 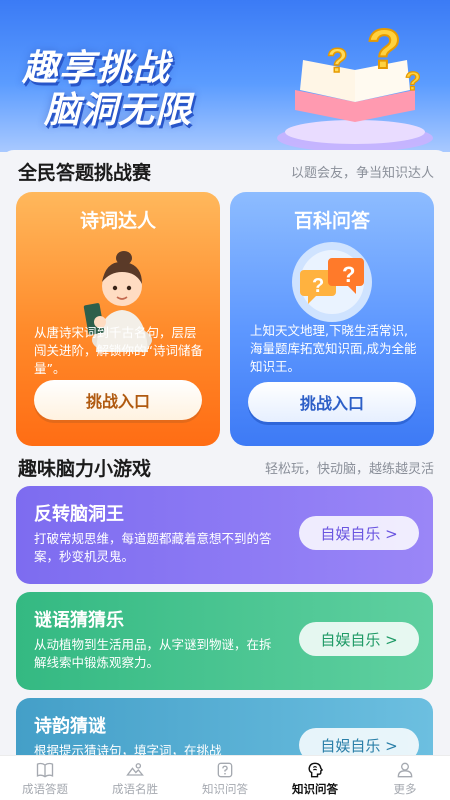 What do you see at coordinates (362, 173) in the screenshot?
I see `challenge-section-subtitle: 以题会友，争当知识达人` at bounding box center [362, 173].